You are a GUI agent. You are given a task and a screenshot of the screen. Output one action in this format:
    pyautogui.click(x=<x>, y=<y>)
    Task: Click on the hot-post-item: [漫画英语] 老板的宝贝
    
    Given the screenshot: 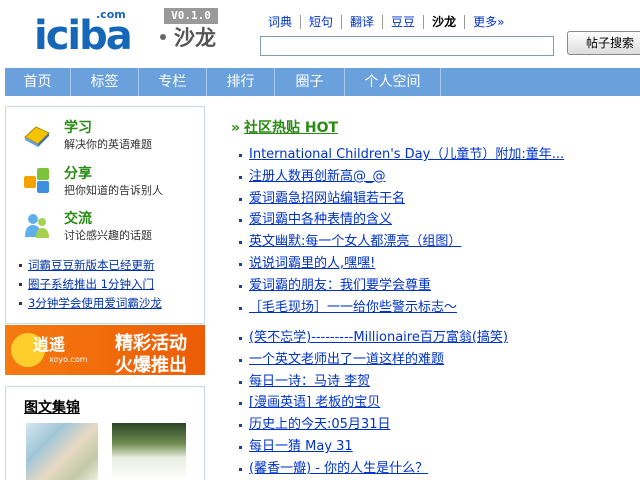 What is the action you would take?
    pyautogui.click(x=439, y=403)
    